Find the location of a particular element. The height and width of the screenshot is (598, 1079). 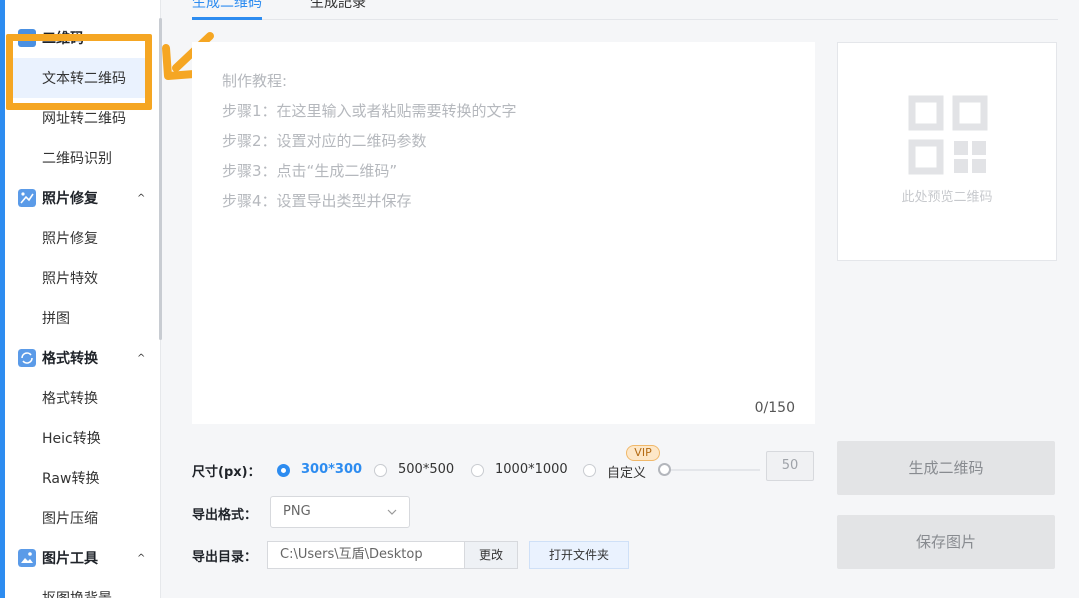

qr-placeholder-icon is located at coordinates (948, 135).